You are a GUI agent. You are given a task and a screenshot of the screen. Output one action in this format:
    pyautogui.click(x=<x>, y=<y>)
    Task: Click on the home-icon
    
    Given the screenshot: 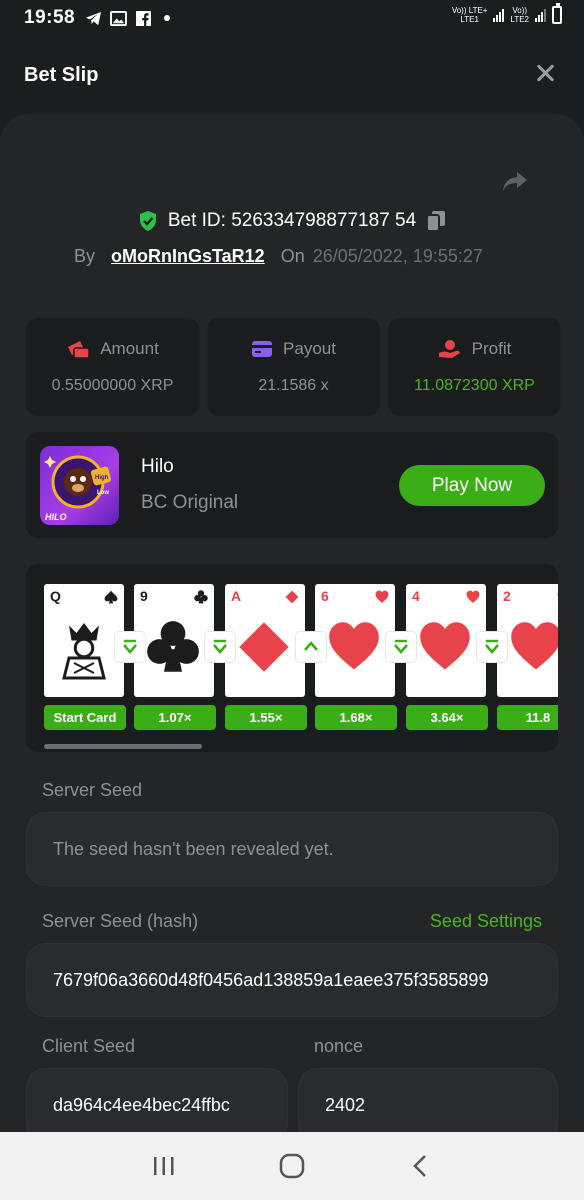 What is the action you would take?
    pyautogui.click(x=292, y=1166)
    